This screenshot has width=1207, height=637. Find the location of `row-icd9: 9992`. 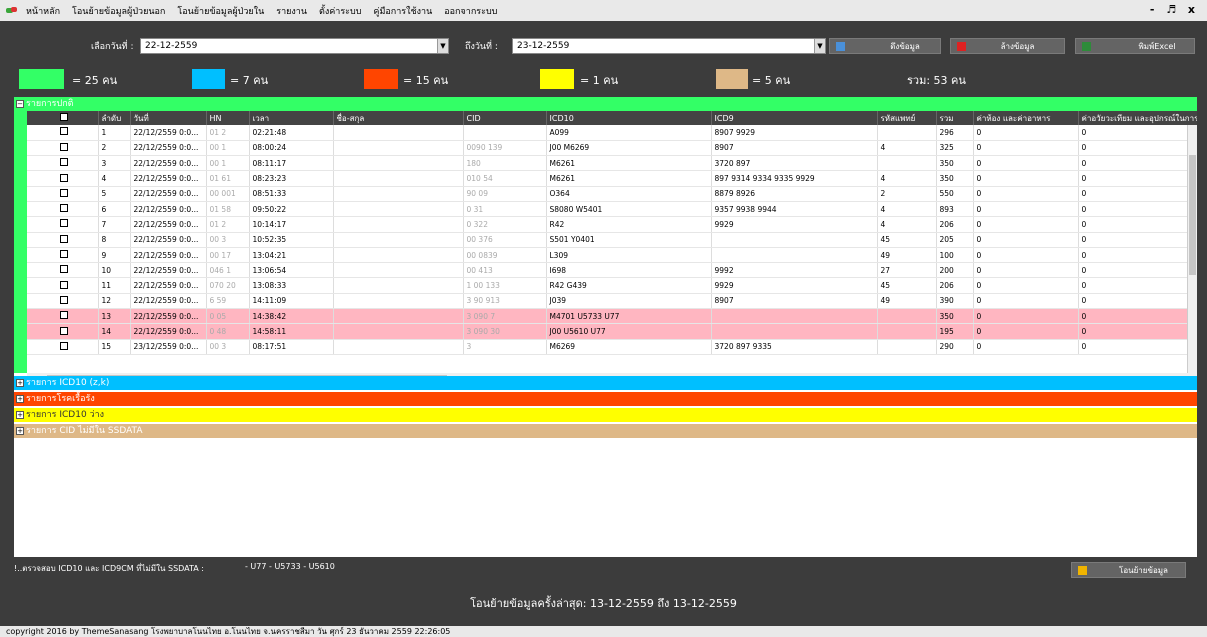

row-icd9: 9992 is located at coordinates (794, 270).